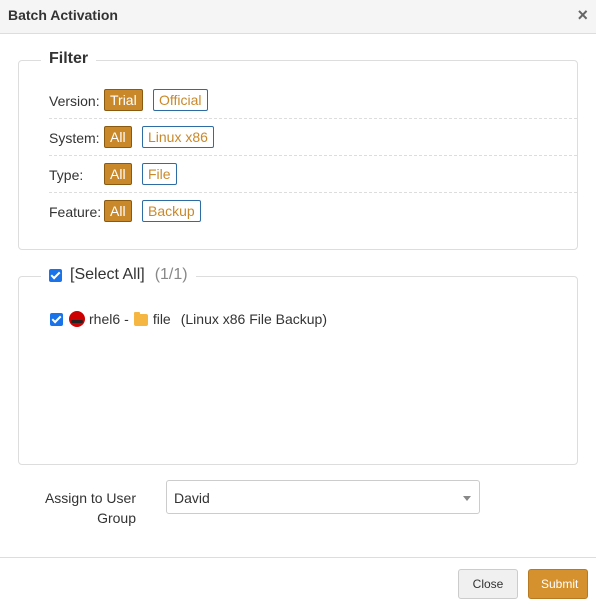  What do you see at coordinates (313, 137) in the screenshot?
I see `filter-row-system: System: All Linux x86` at bounding box center [313, 137].